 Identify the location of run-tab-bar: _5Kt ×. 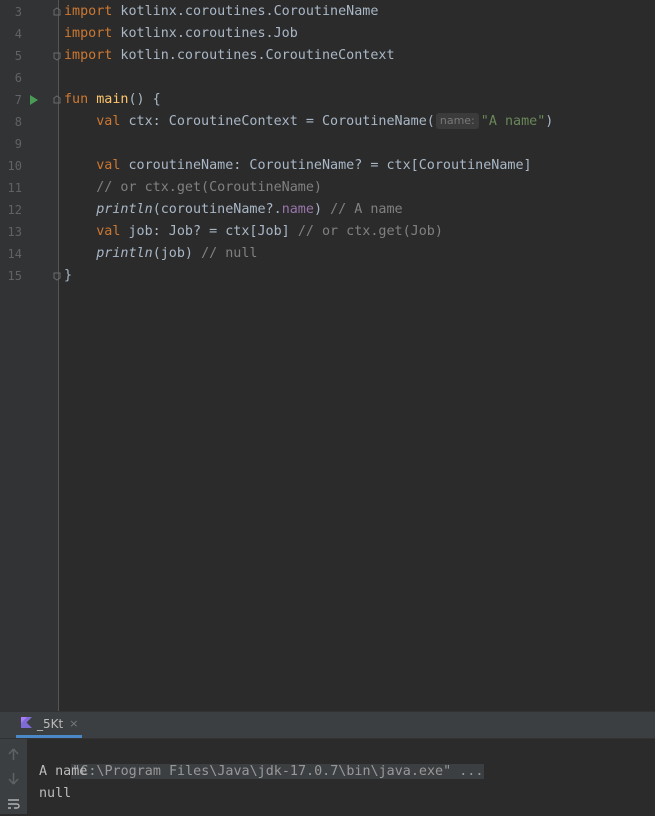
(327, 725).